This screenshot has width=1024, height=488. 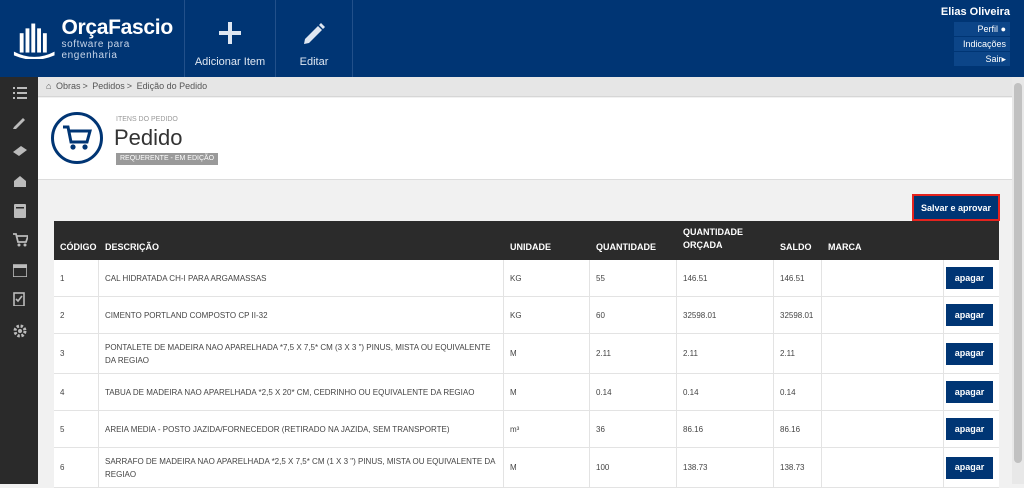 I want to click on brand-logo: OrçaFascio software para engenharia, so click(x=92, y=38).